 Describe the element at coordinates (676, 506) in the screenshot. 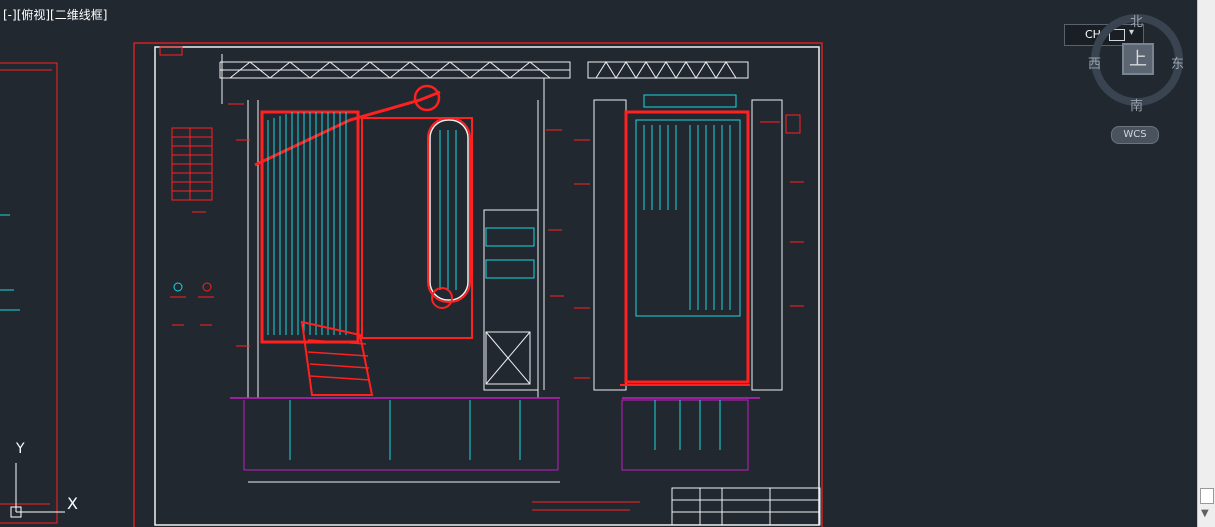

I see `notes-and-title-block` at that location.